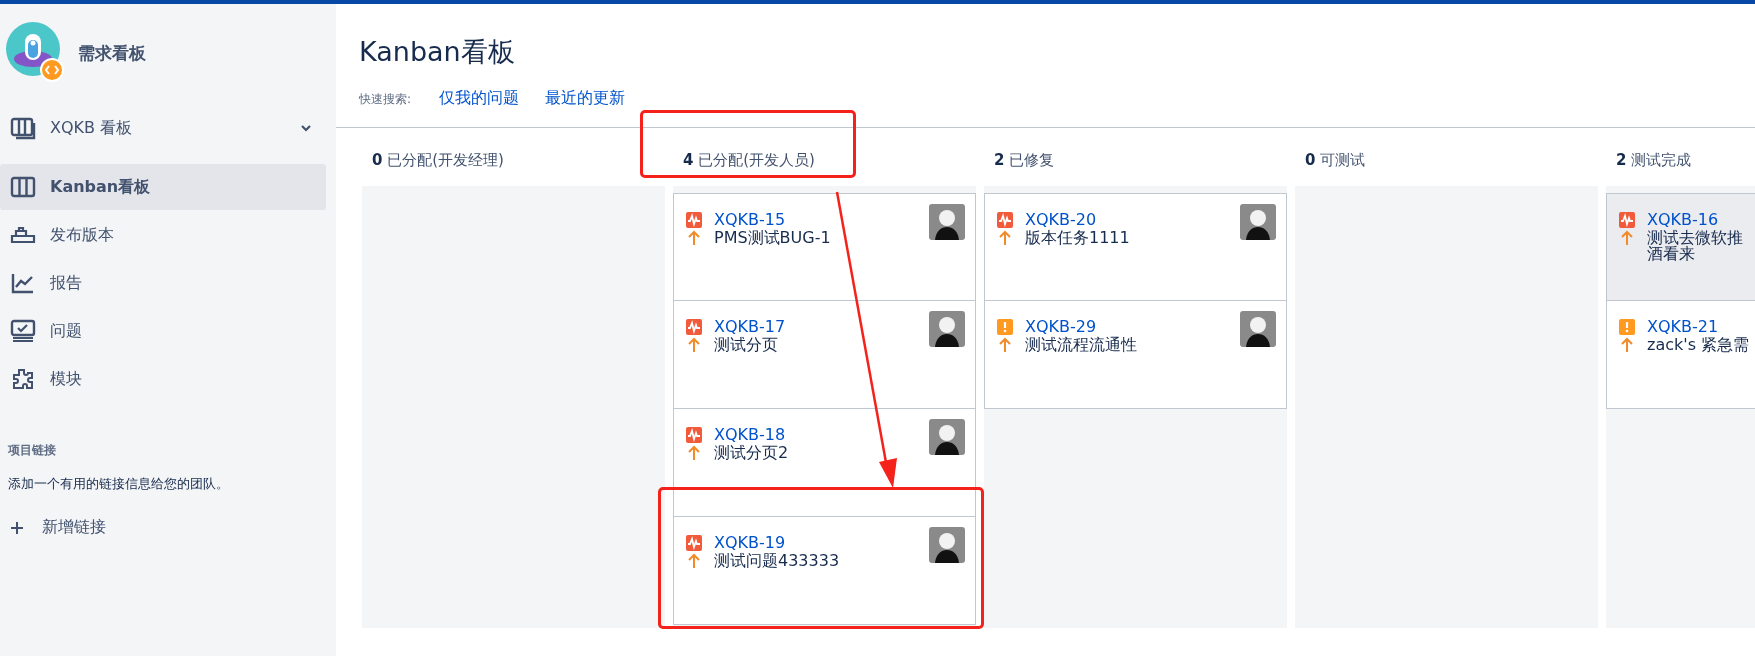 This screenshot has height=656, width=1755. I want to click on column-header: 4 已分配(开发人员), so click(749, 160).